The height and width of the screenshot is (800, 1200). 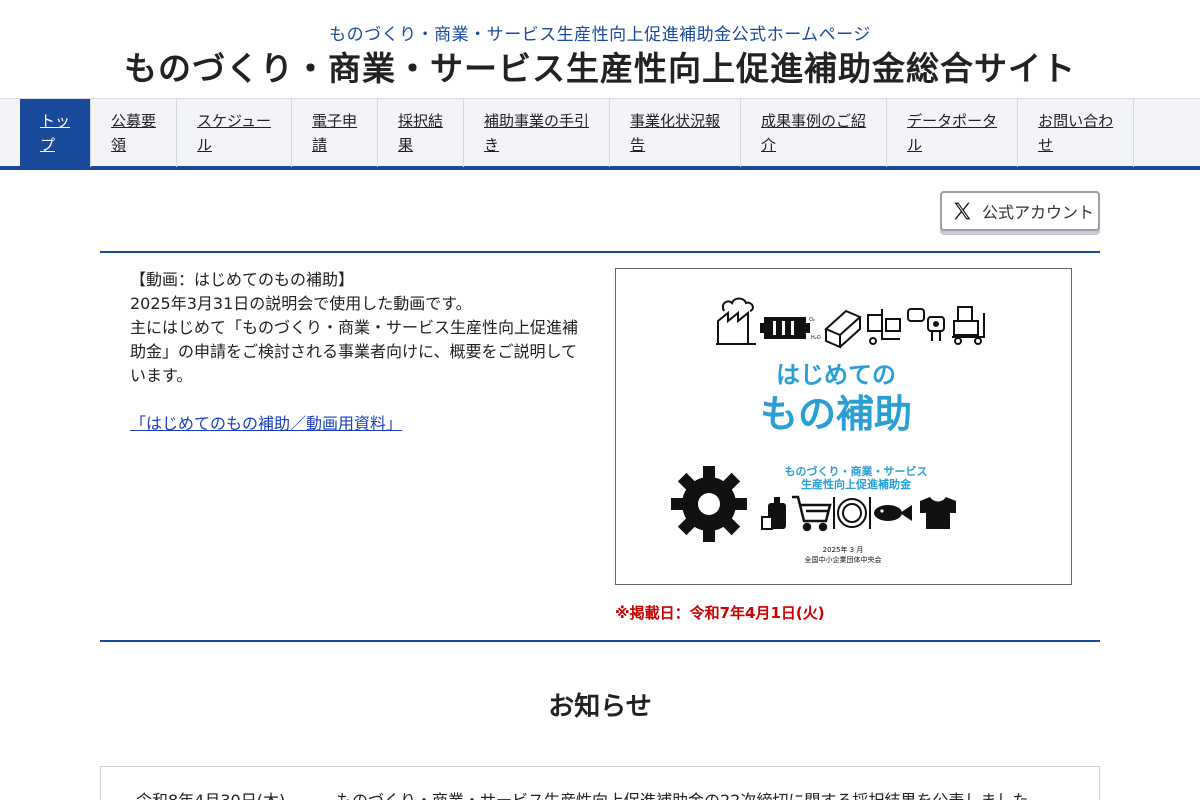 I want to click on feature-line: 2025年3月31日の説明会で使用した動画です。, so click(x=301, y=303).